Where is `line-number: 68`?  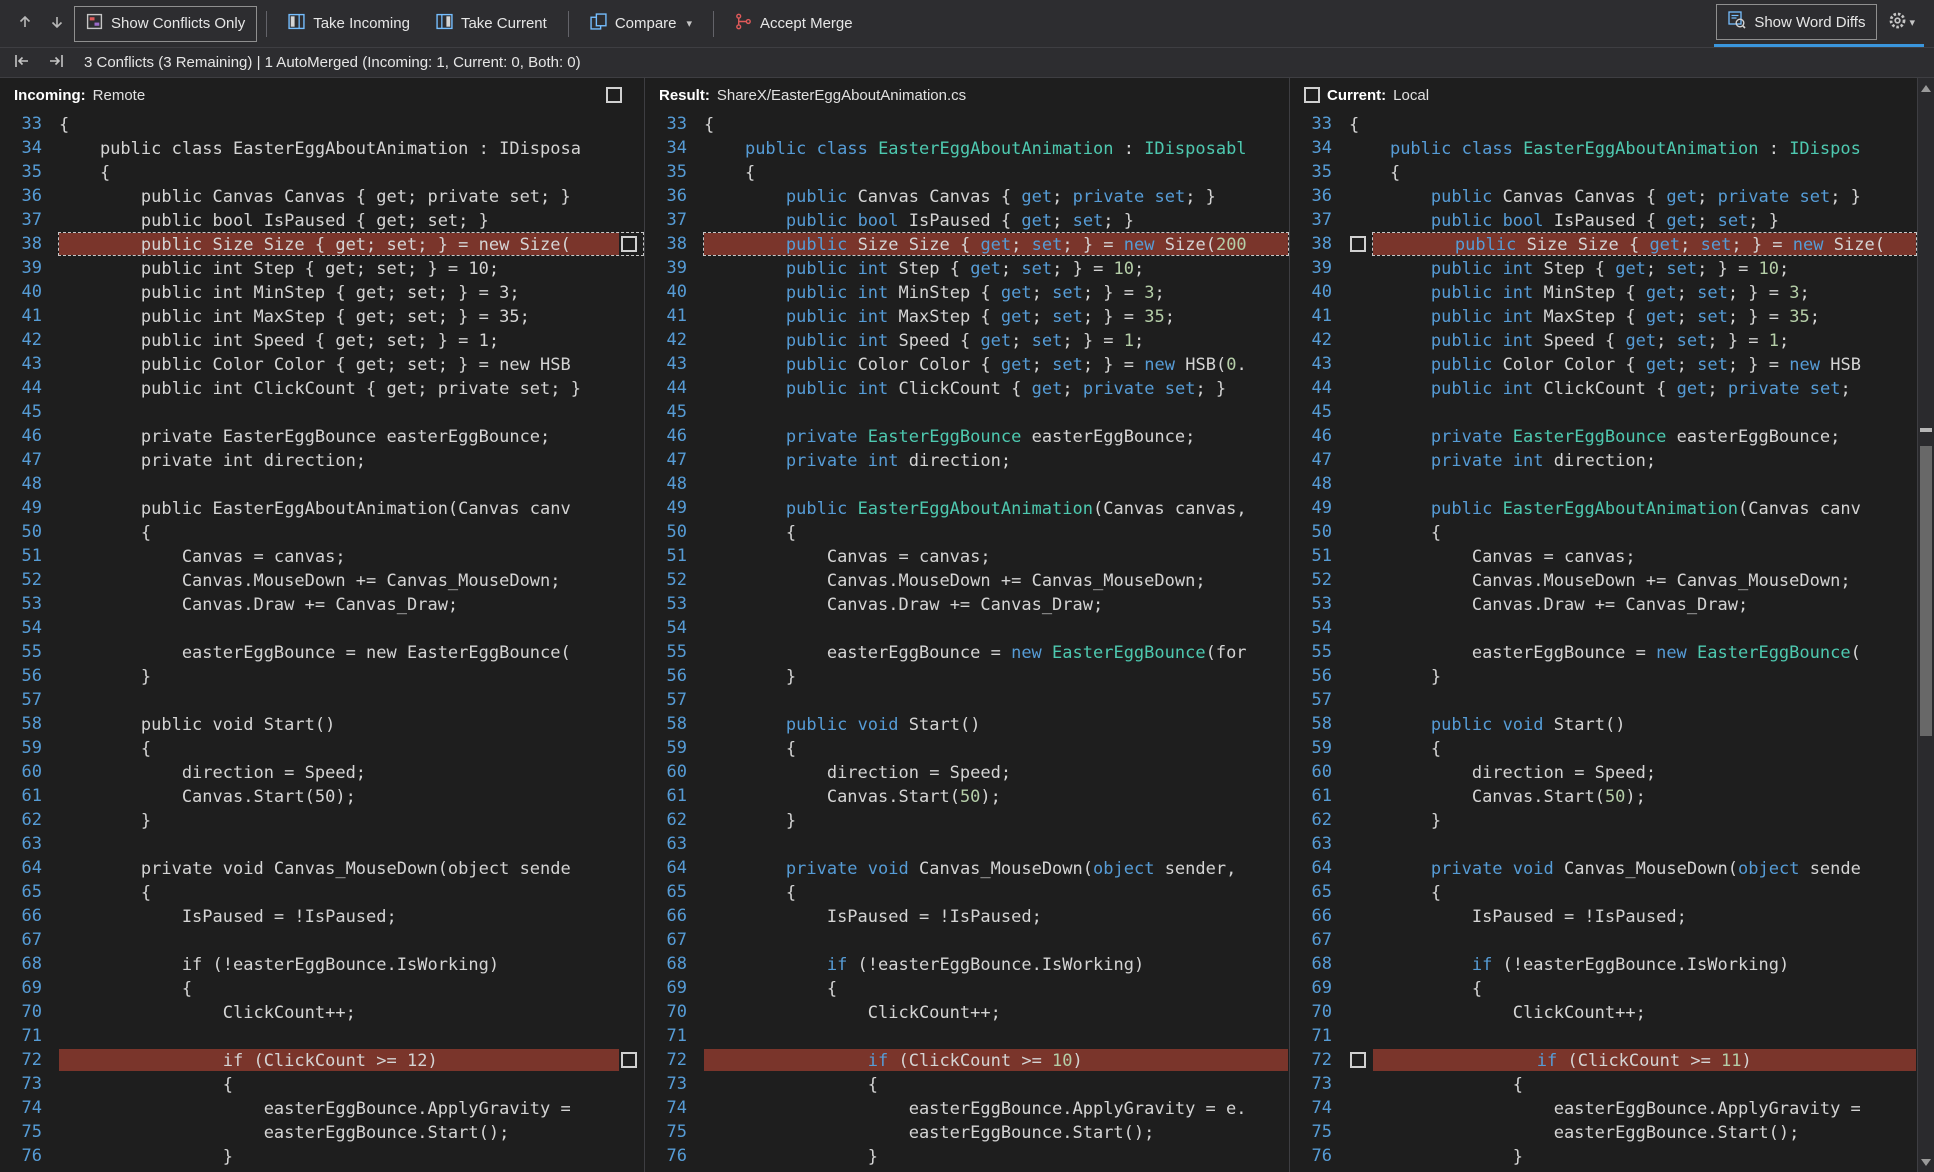 line-number: 68 is located at coordinates (676, 964).